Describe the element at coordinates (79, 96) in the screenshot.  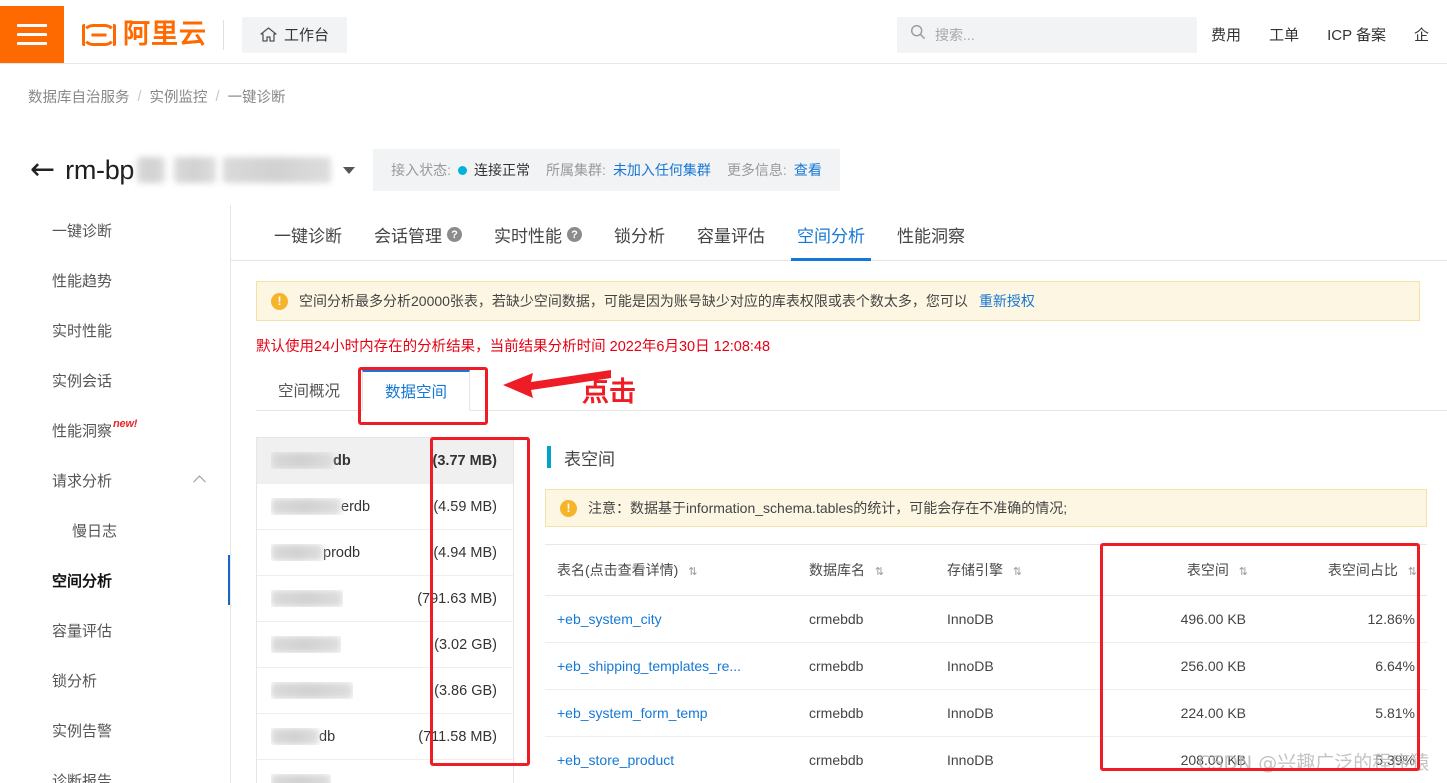
I see `breadcrumb-item-das: 数据库自治服务` at that location.